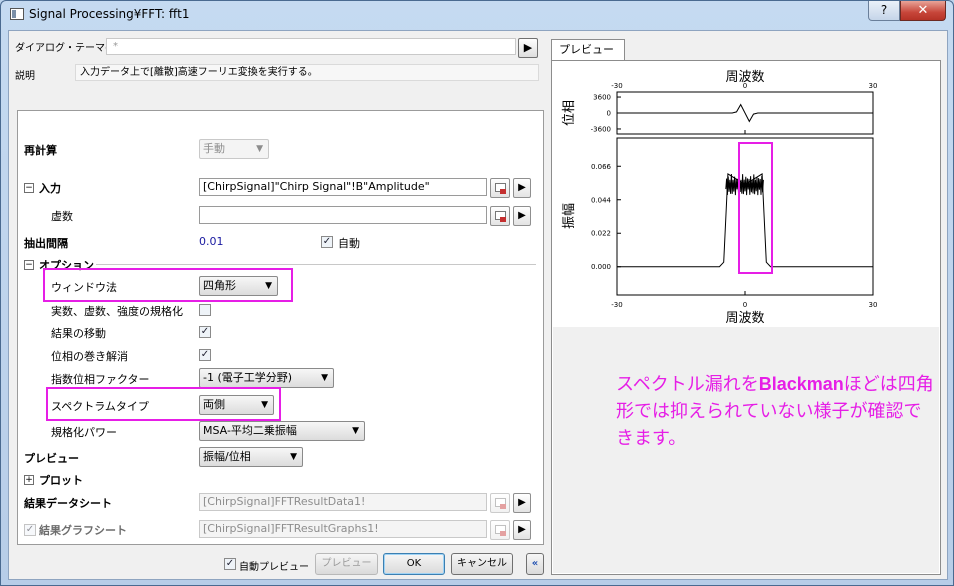  Describe the element at coordinates (601, 234) in the screenshot. I see `y-tick-label: 0.022` at that location.